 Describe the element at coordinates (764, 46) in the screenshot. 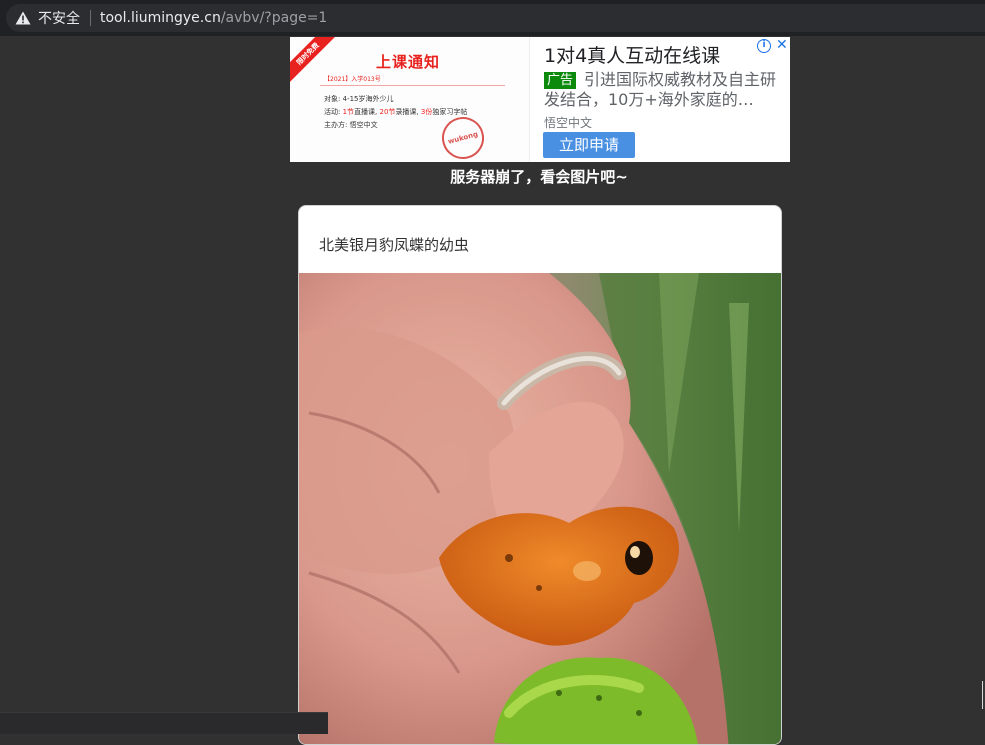

I see `info-icon: i` at that location.